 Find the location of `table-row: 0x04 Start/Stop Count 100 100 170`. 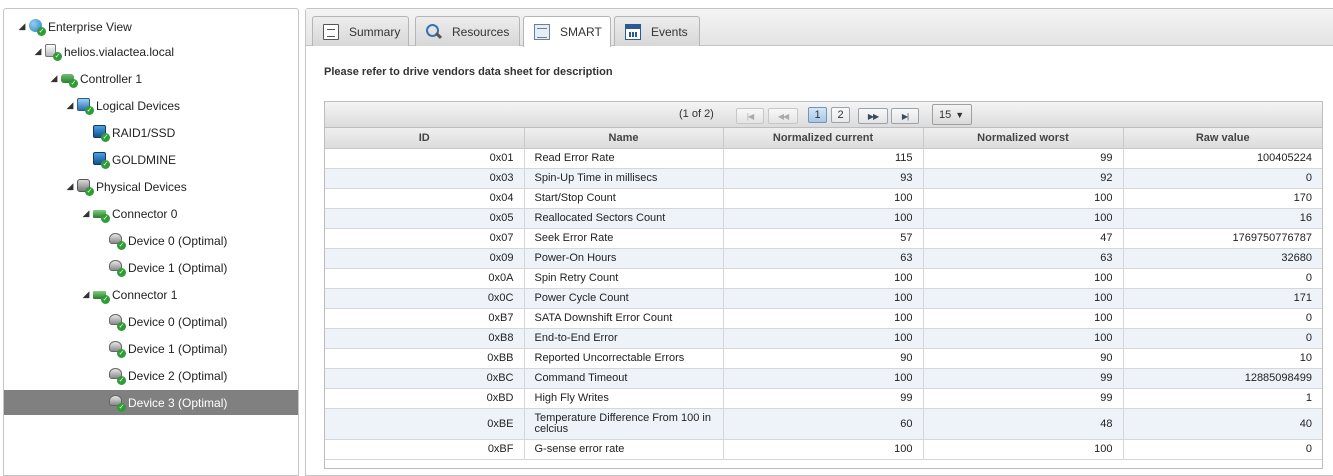

table-row: 0x04 Start/Stop Count 100 100 170 is located at coordinates (823, 198).